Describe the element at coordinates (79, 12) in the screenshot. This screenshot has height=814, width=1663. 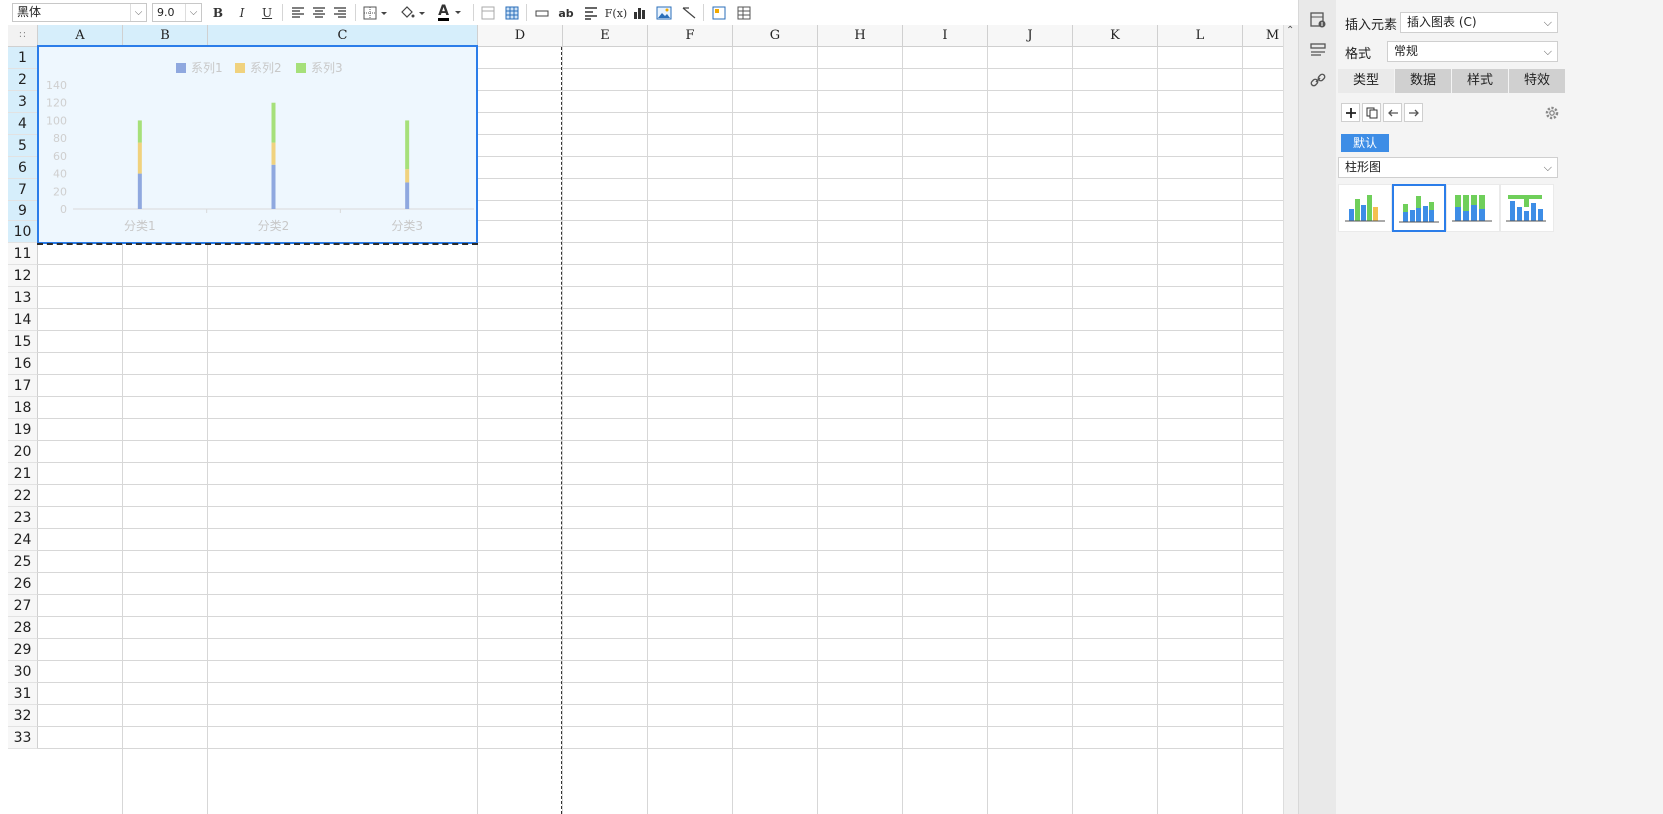
I see `font-family-select: 黑体 ⌵` at that location.